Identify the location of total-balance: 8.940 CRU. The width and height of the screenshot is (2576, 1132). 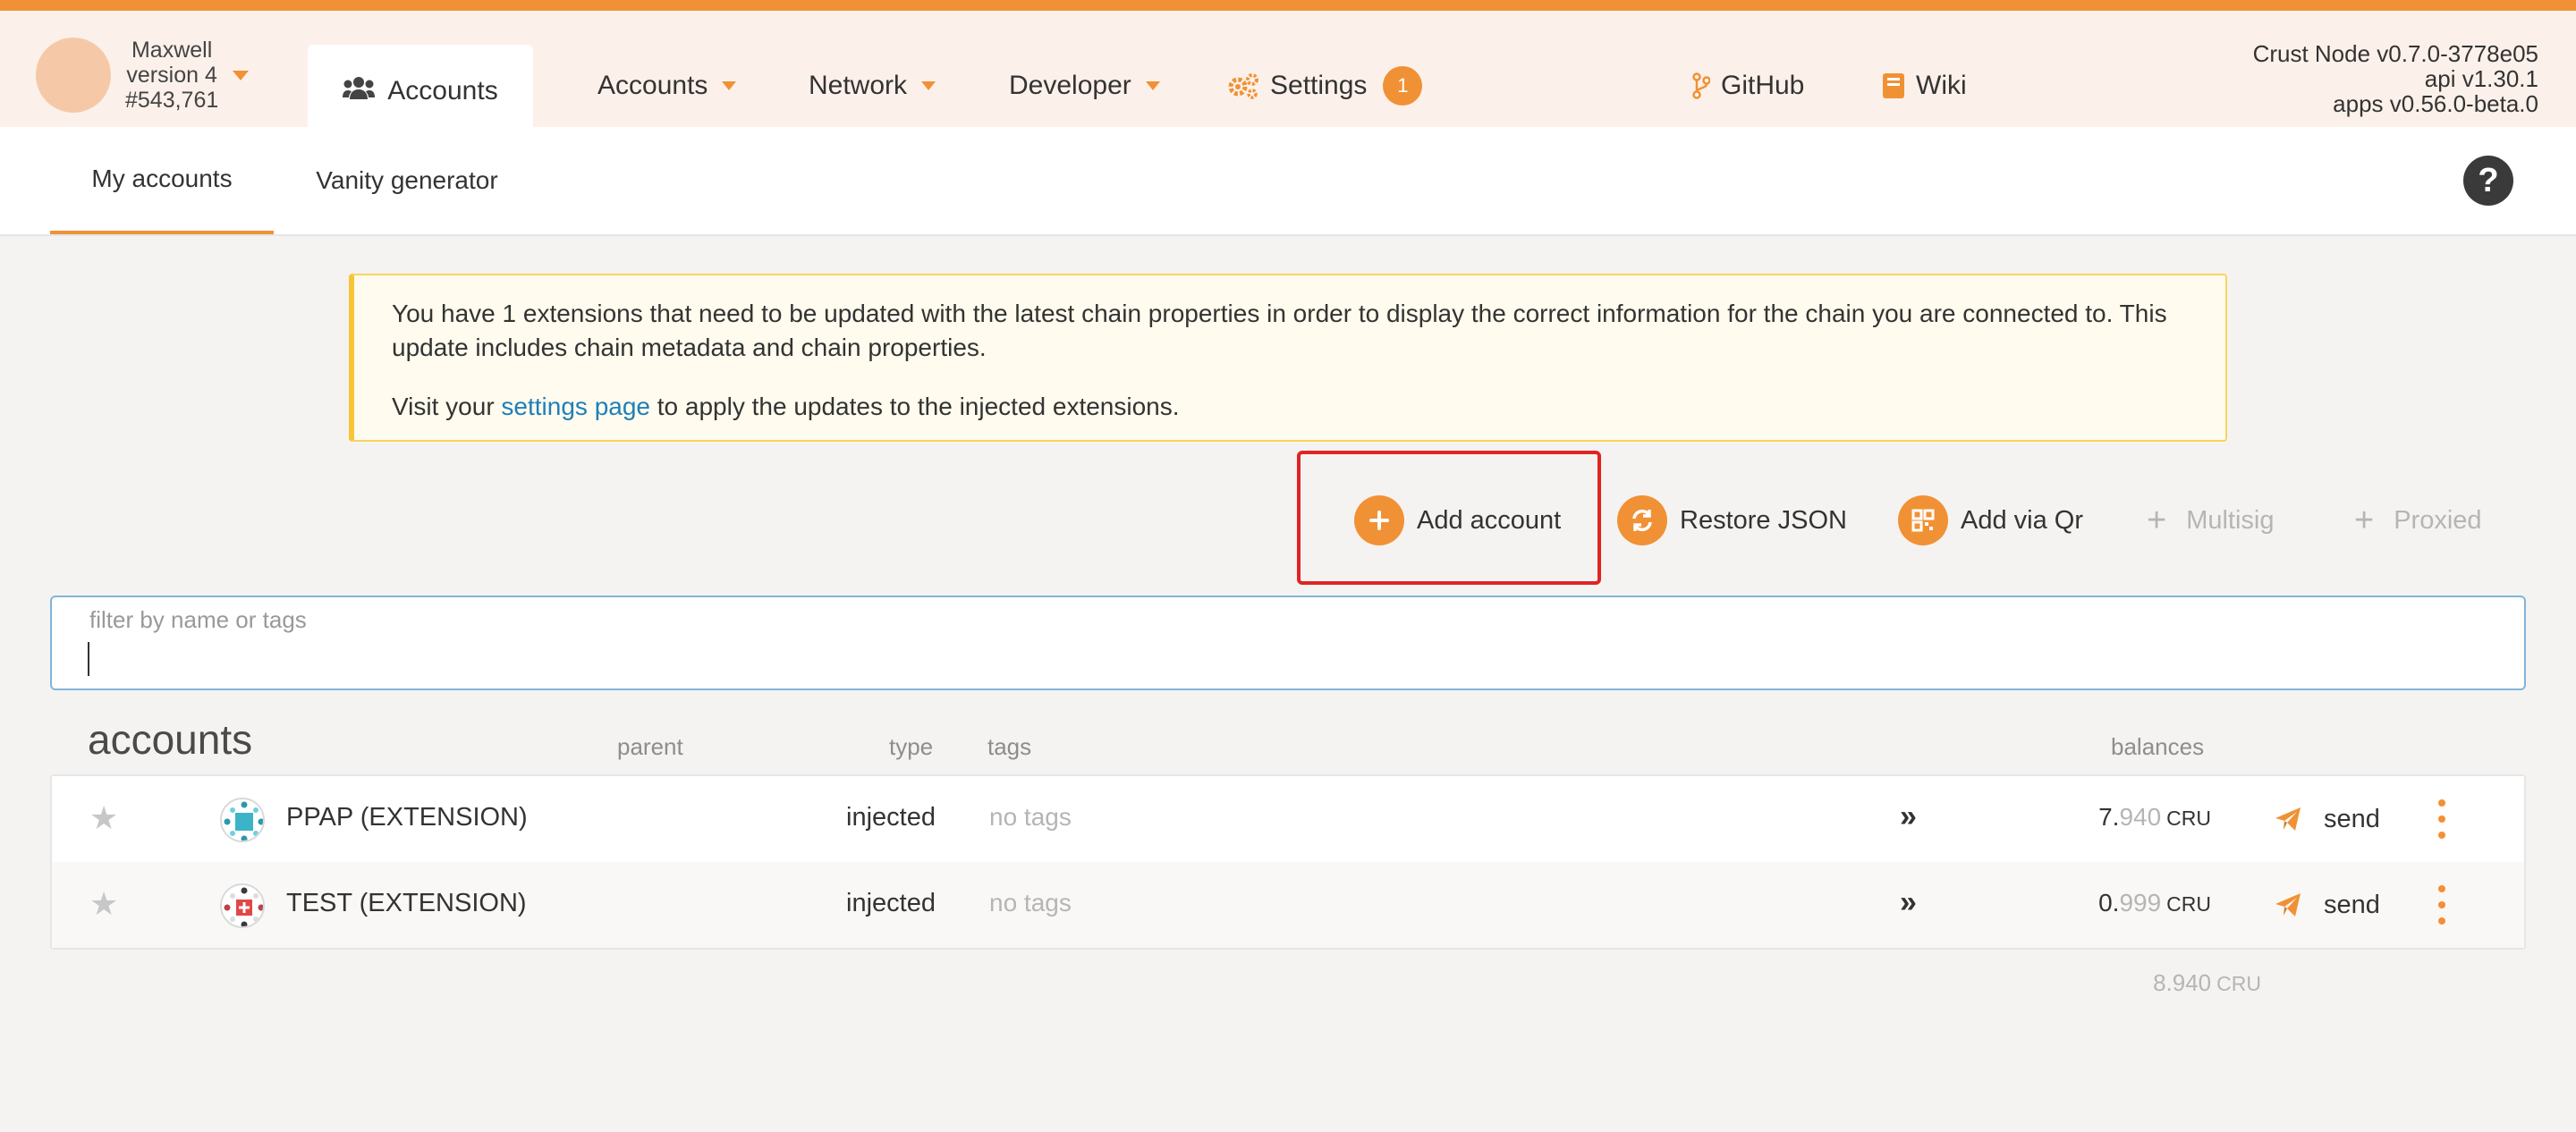
(2207, 983).